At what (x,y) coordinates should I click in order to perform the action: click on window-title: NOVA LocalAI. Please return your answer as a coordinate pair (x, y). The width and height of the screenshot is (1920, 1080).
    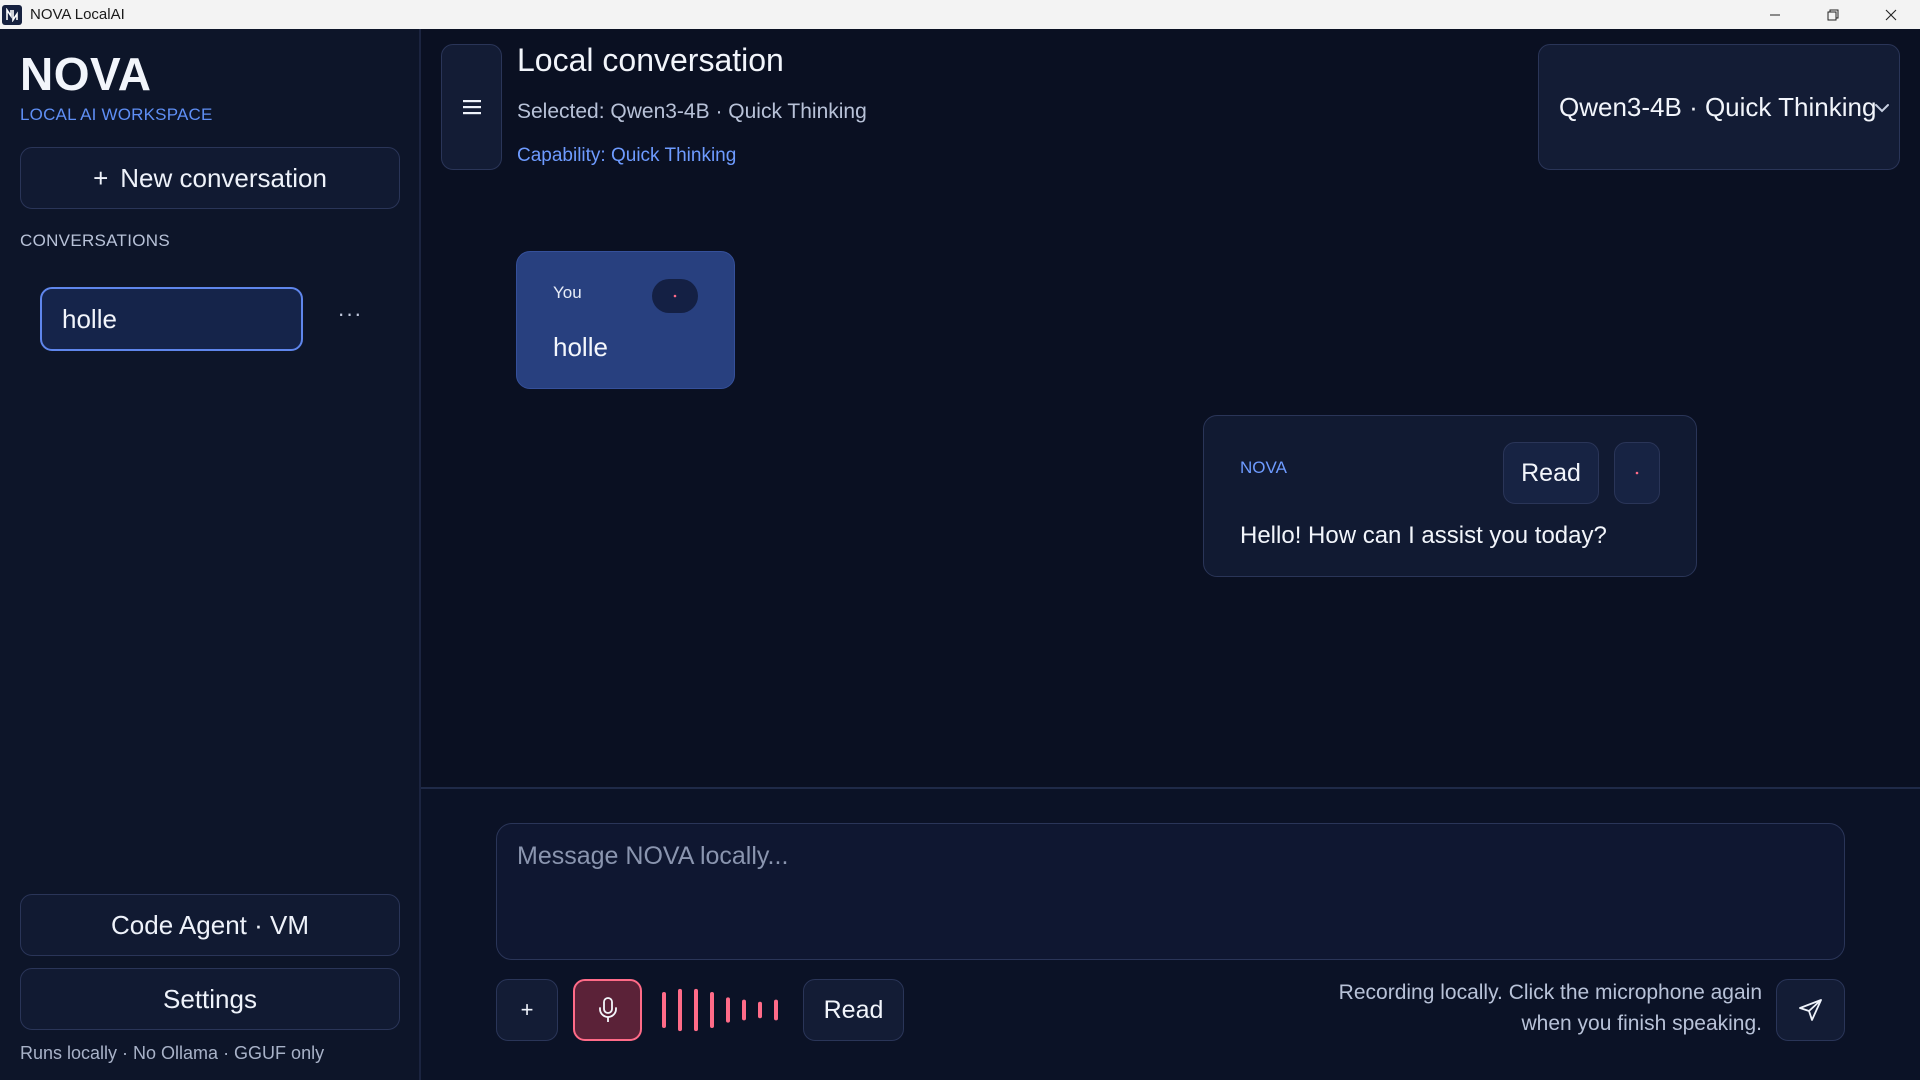
    Looking at the image, I should click on (77, 14).